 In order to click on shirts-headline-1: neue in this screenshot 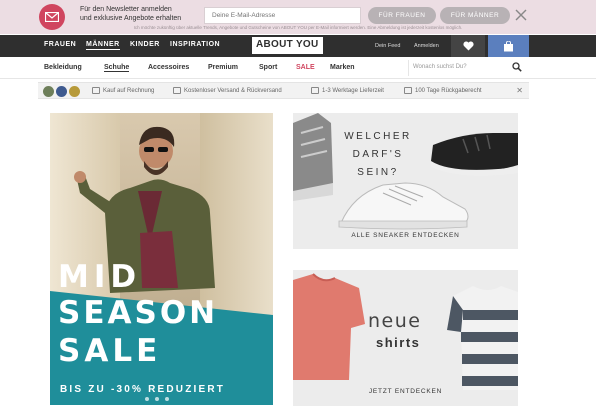, I will do `click(395, 321)`.